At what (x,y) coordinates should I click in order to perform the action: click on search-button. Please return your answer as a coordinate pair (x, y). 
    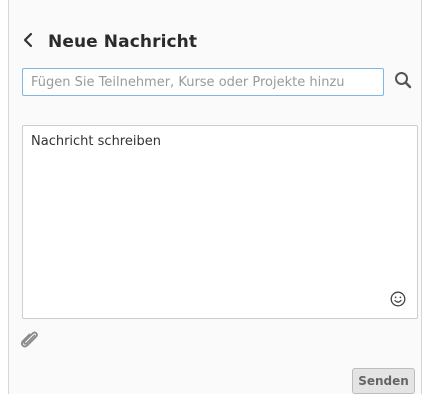
    Looking at the image, I should click on (403, 82).